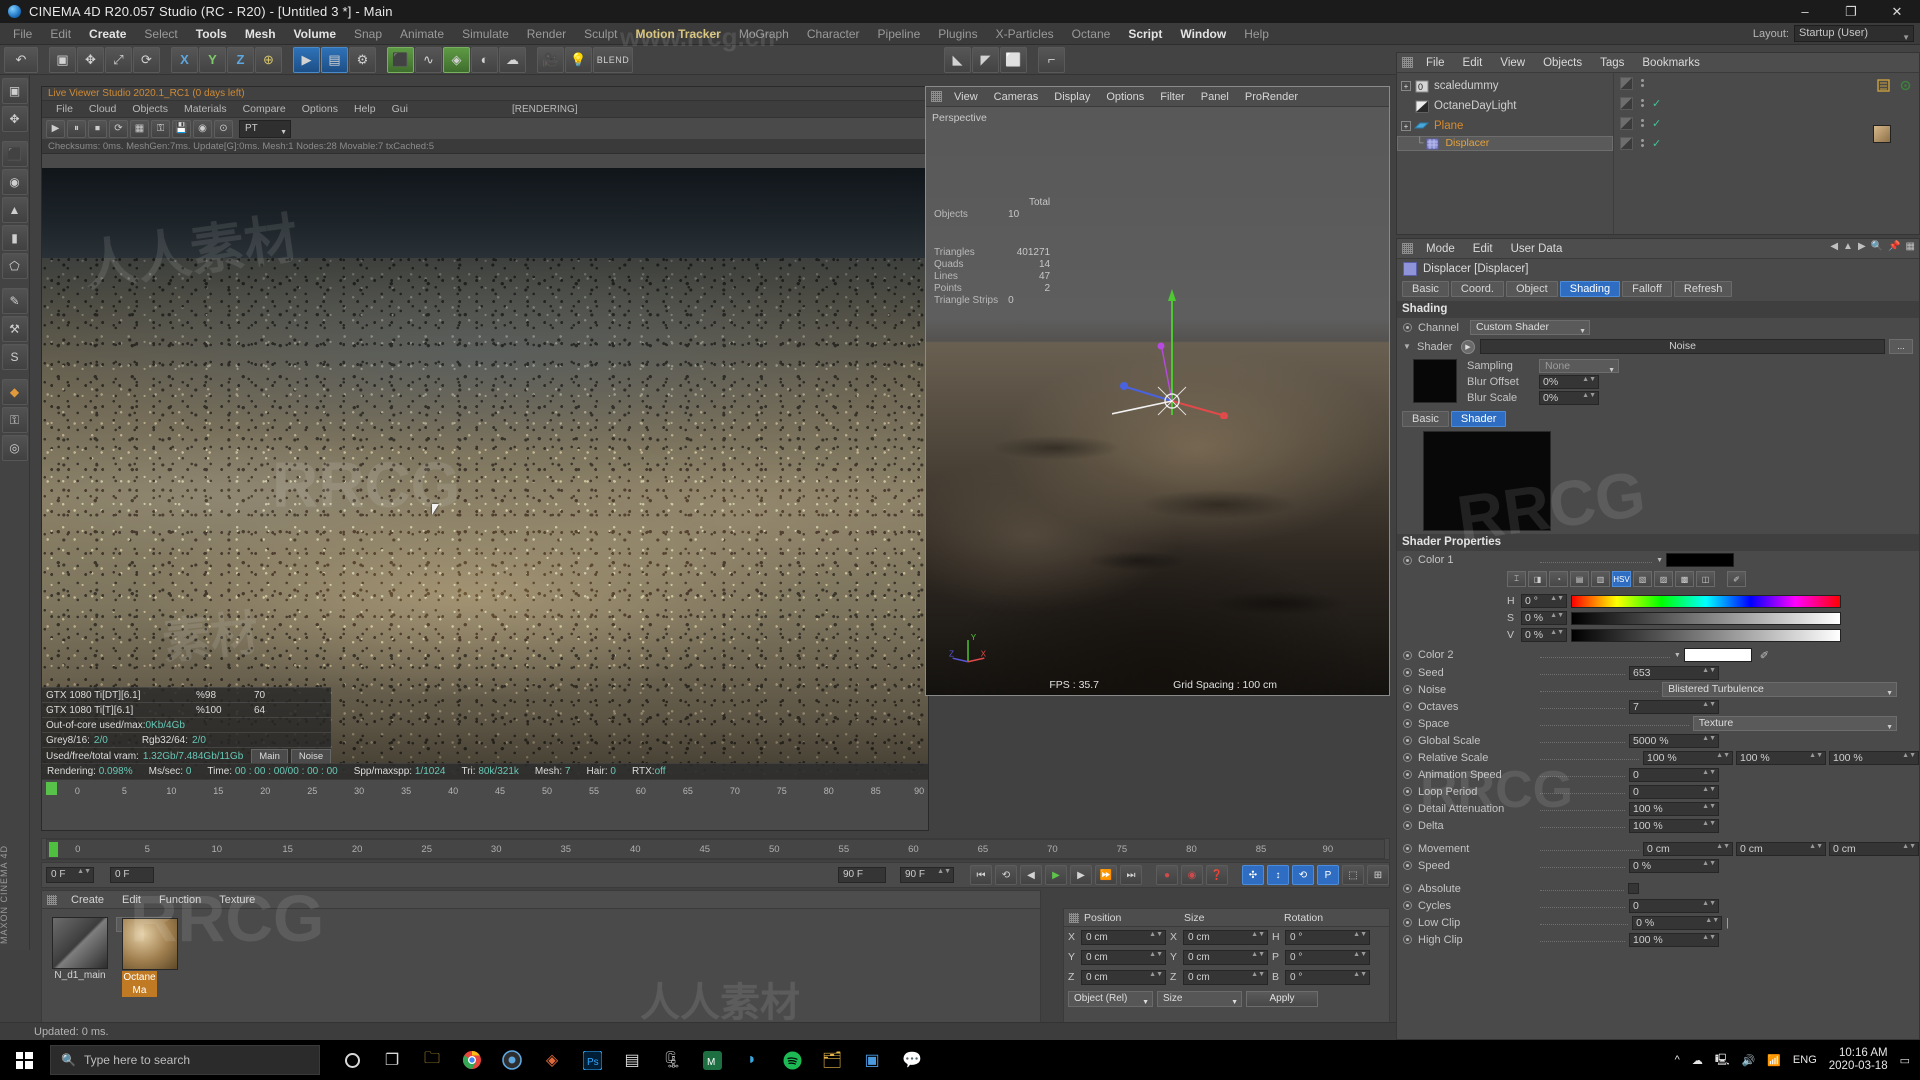  I want to click on am-menu-mode: Mode, so click(1440, 249).